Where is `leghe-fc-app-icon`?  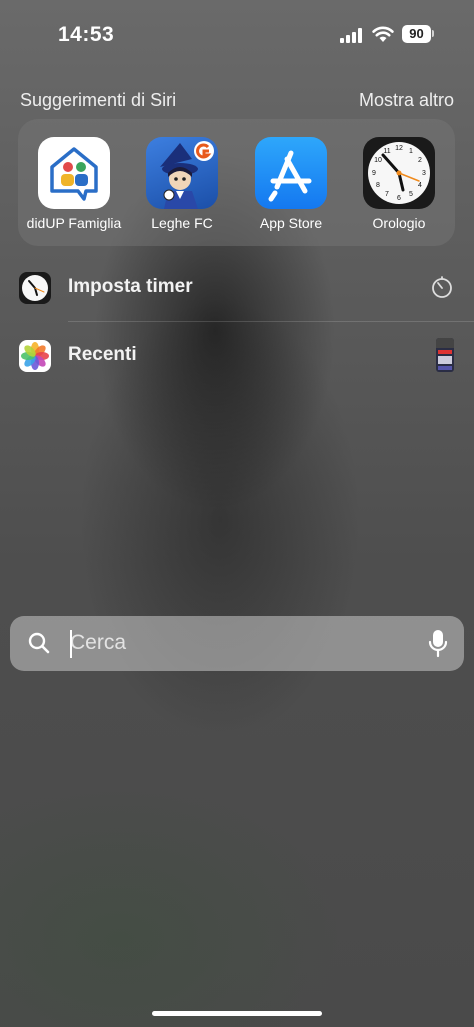
leghe-fc-app-icon is located at coordinates (182, 173).